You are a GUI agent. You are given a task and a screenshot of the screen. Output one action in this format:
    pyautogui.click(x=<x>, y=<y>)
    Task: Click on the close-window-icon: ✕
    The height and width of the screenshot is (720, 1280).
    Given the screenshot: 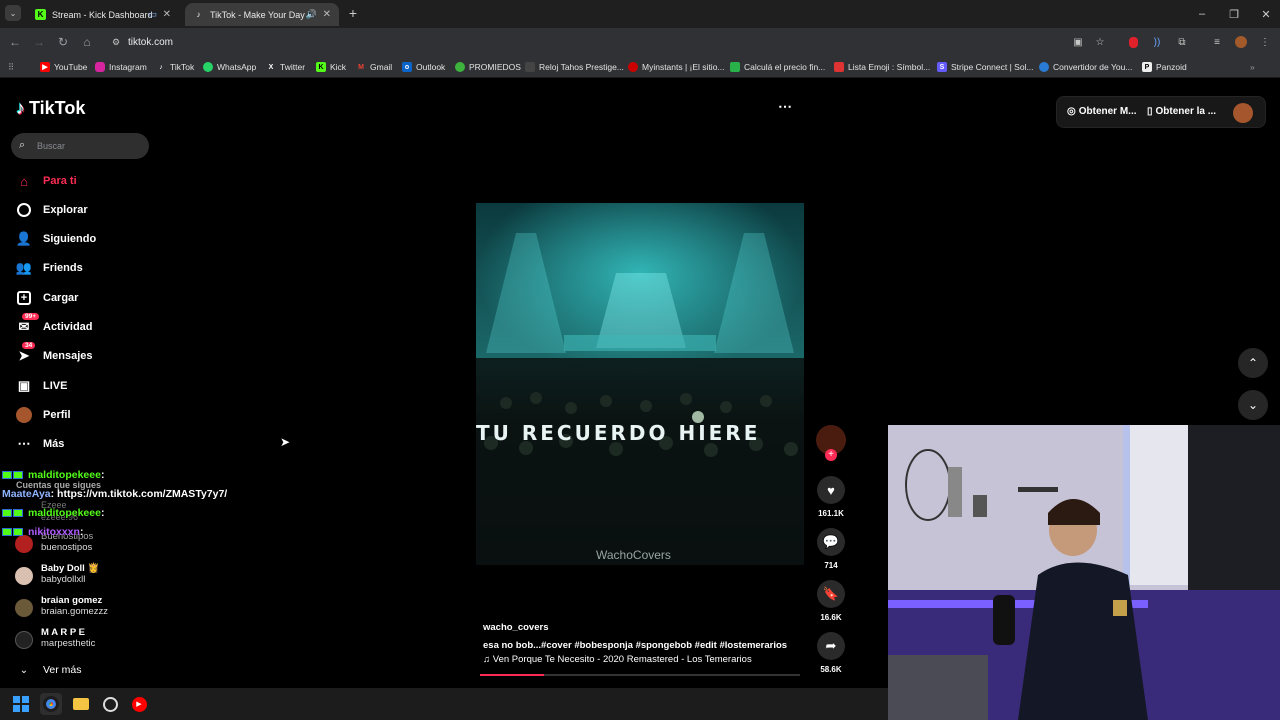 What is the action you would take?
    pyautogui.click(x=1265, y=14)
    